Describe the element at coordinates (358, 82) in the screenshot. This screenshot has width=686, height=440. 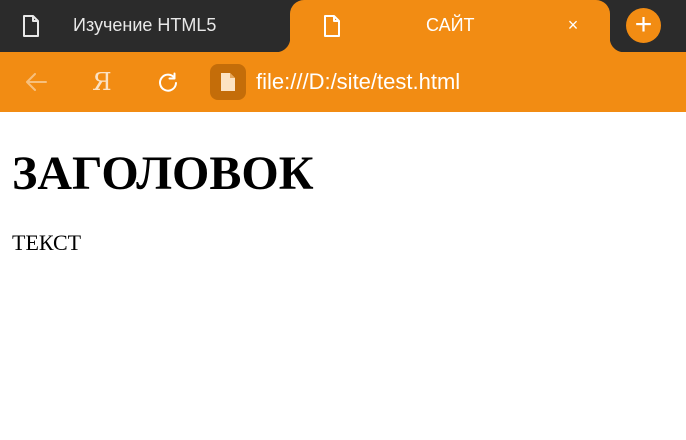
I see `address-bar: file:///D:/site/test.html` at that location.